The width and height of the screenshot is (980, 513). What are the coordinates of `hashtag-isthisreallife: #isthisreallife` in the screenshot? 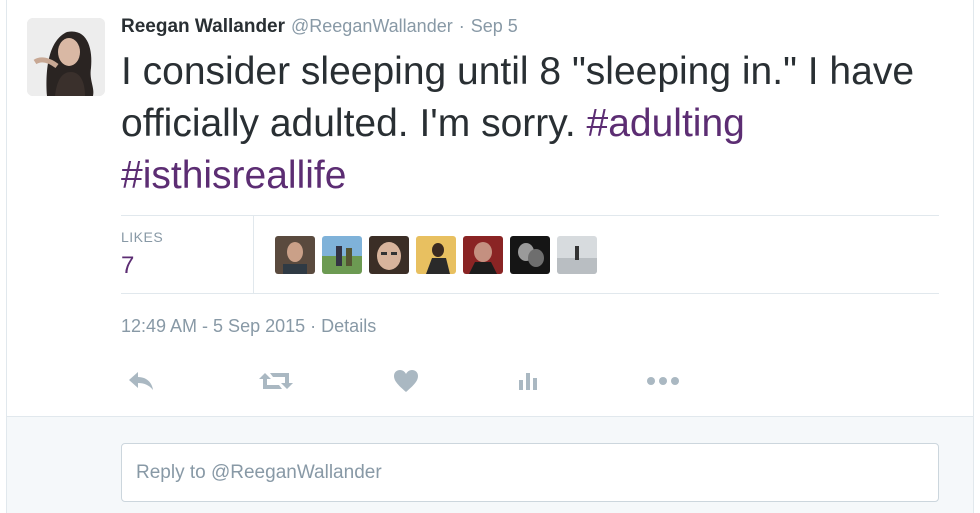 It's located at (233, 175).